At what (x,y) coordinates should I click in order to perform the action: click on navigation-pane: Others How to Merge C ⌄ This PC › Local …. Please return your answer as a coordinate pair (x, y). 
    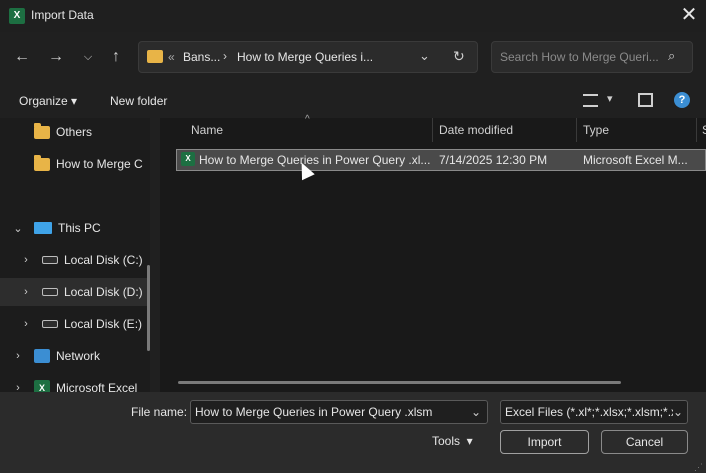
    Looking at the image, I should click on (75, 255).